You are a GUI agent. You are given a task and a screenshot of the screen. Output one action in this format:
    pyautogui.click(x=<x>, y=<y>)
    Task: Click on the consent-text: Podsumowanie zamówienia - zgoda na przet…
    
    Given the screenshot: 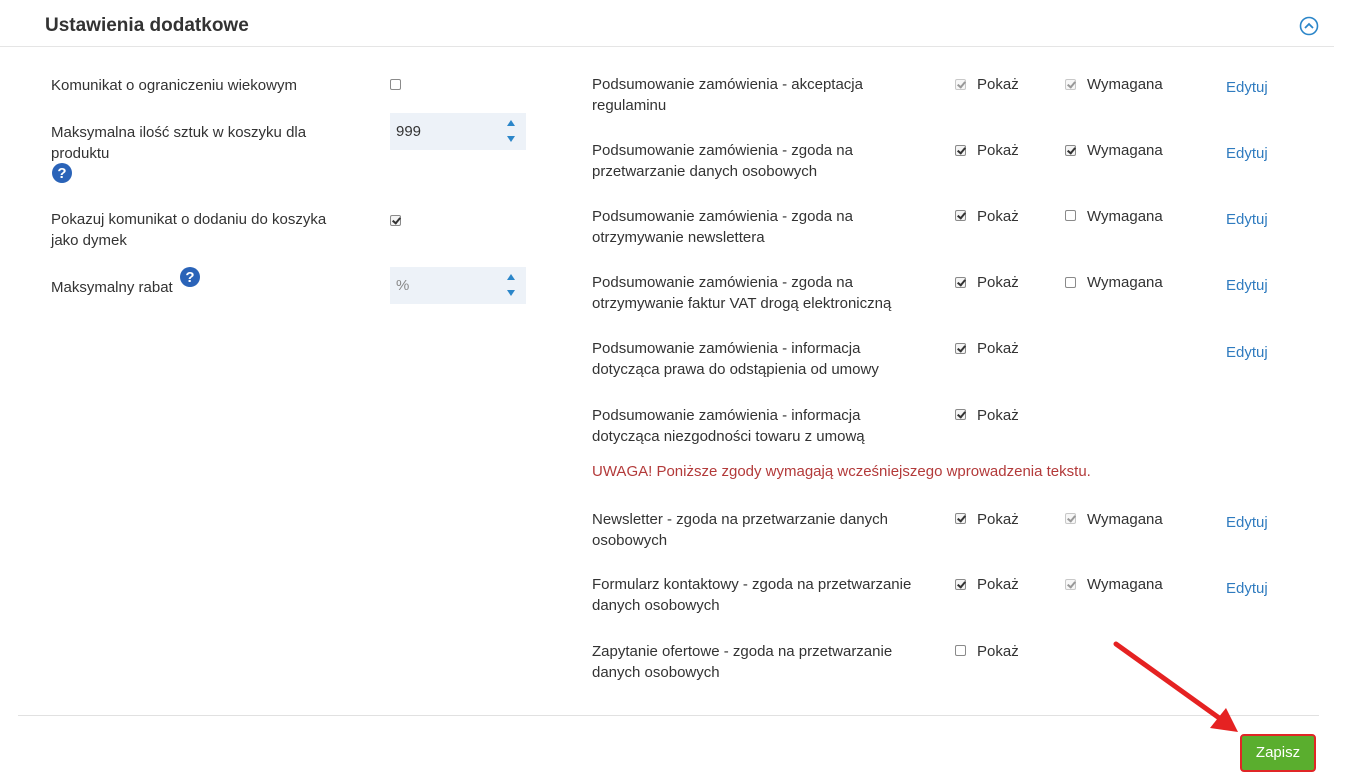 What is the action you would take?
    pyautogui.click(x=722, y=161)
    